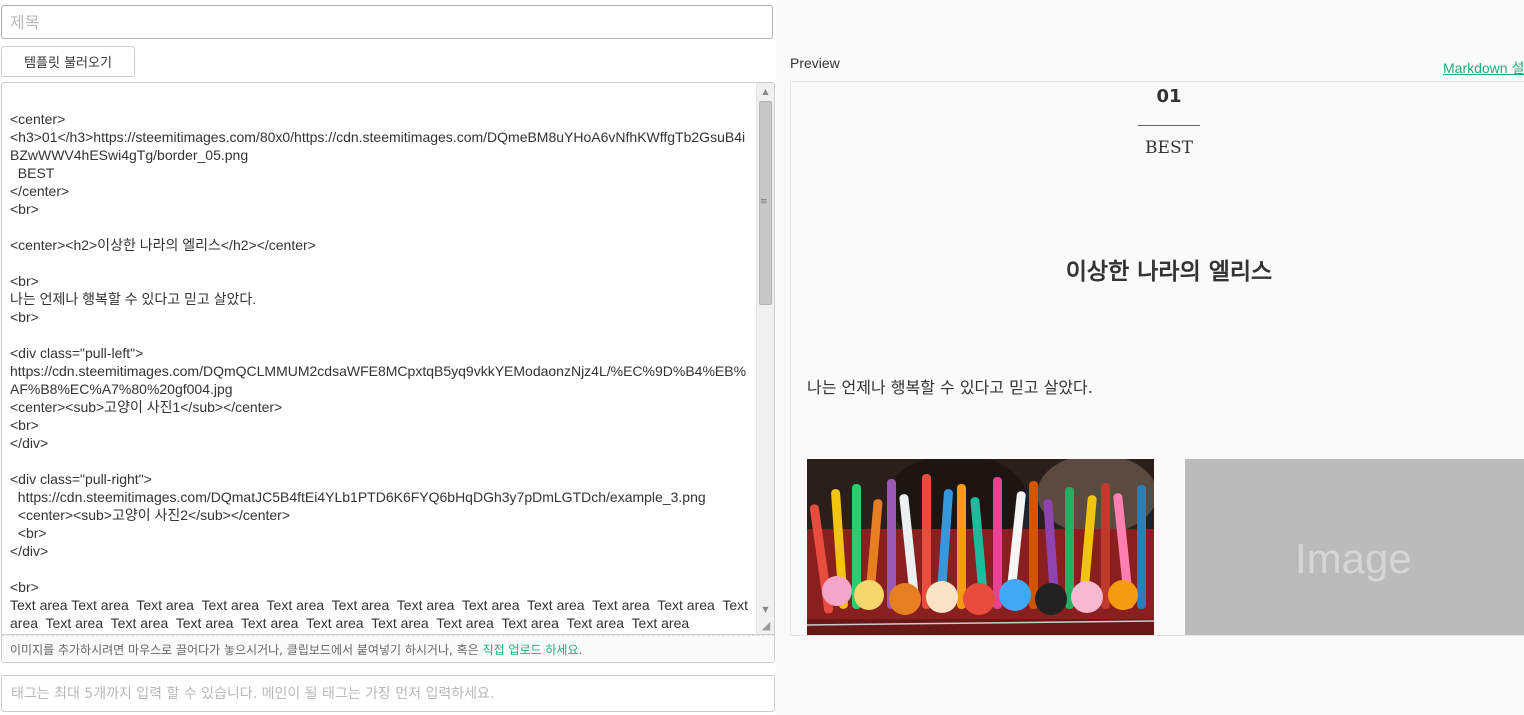 The image size is (1524, 715). What do you see at coordinates (815, 63) in the screenshot?
I see `preview-label: Preview` at bounding box center [815, 63].